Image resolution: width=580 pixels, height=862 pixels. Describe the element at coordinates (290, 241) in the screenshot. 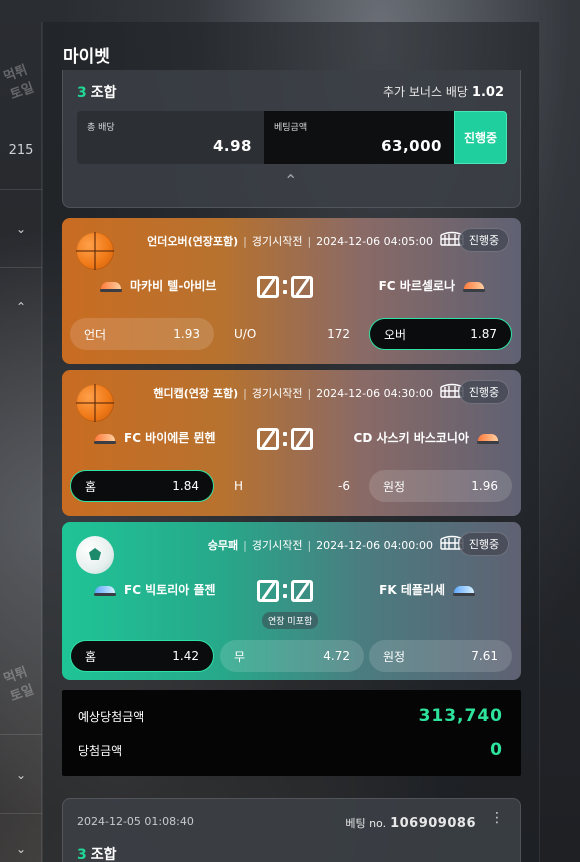

I see `match-meta: 언더오버(연장포함) | 경기시작전 | 2024-12-06 04:05:00` at that location.